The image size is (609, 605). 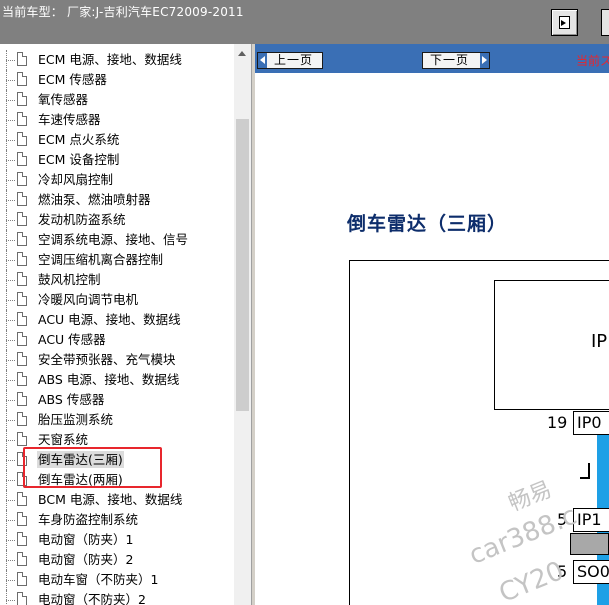 I want to click on tree-item-label: 冷暖风向调节电机, so click(x=88, y=299).